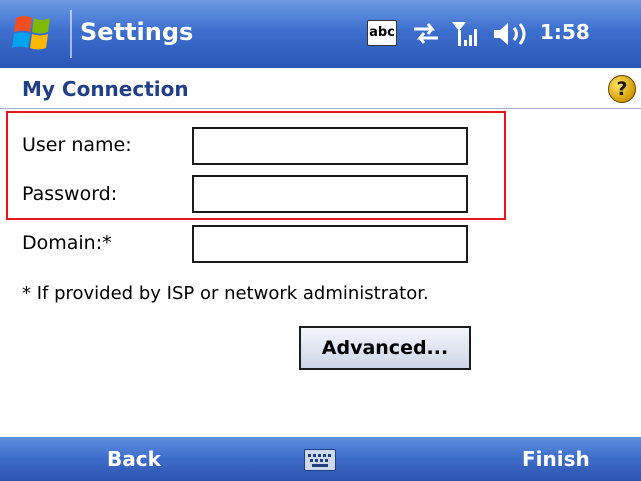 The height and width of the screenshot is (481, 641). I want to click on speaker-icon, so click(512, 34).